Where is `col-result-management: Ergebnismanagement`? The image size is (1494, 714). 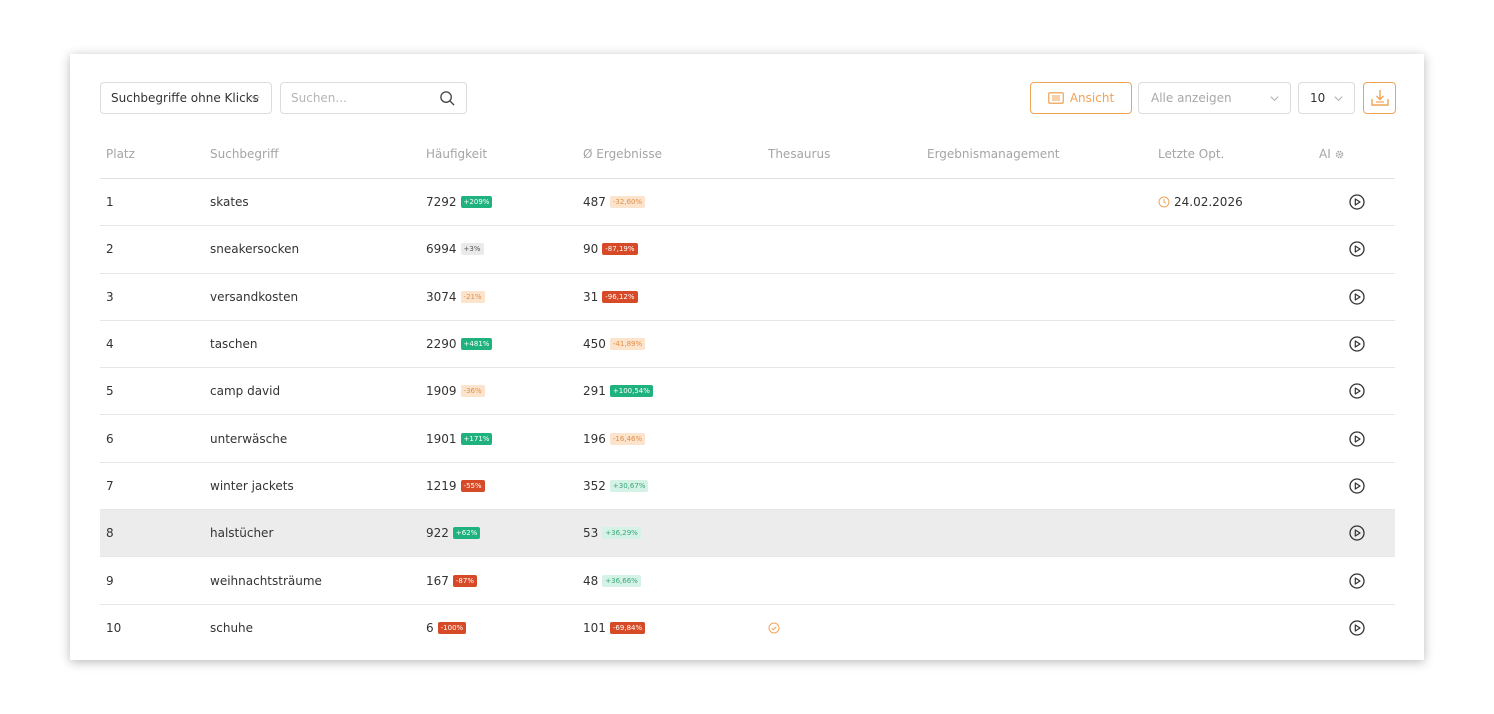
col-result-management: Ergebnismanagement is located at coordinates (993, 154).